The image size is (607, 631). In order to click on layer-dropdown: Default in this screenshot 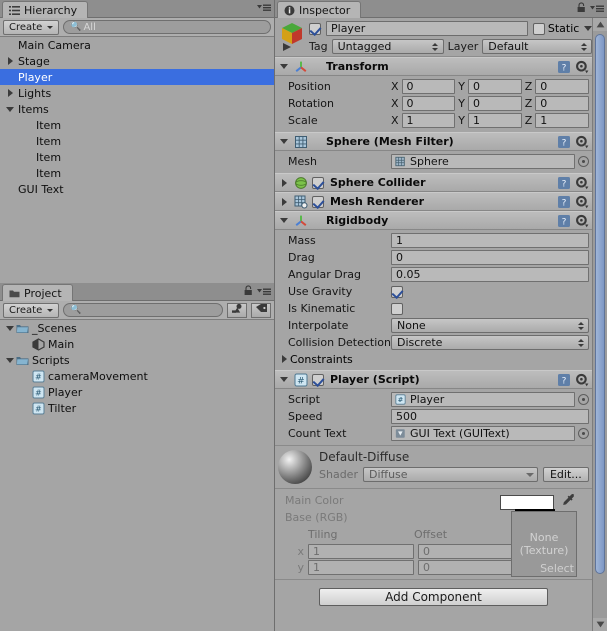, I will do `click(537, 46)`.